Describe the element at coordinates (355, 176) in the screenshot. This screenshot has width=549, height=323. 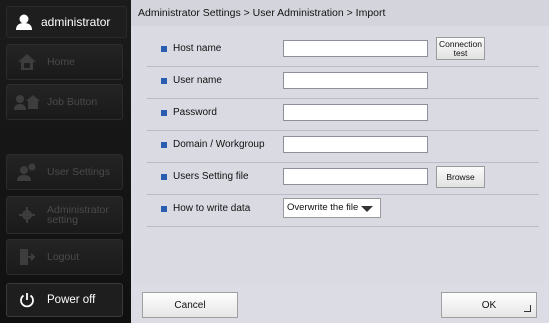
I see `users-setting-file-input` at that location.